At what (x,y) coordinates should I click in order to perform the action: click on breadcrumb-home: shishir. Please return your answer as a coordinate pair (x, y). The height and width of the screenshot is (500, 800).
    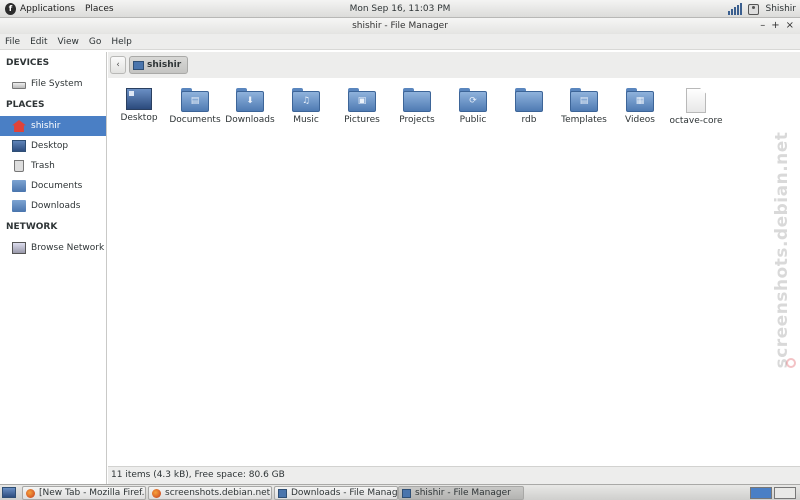
    Looking at the image, I should click on (159, 65).